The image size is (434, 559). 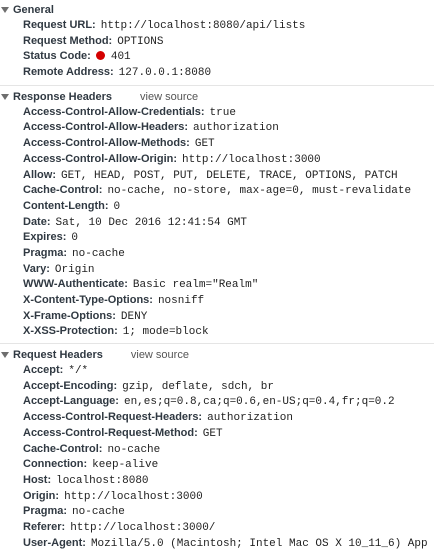 I want to click on header-key: Expires:, so click(x=45, y=237).